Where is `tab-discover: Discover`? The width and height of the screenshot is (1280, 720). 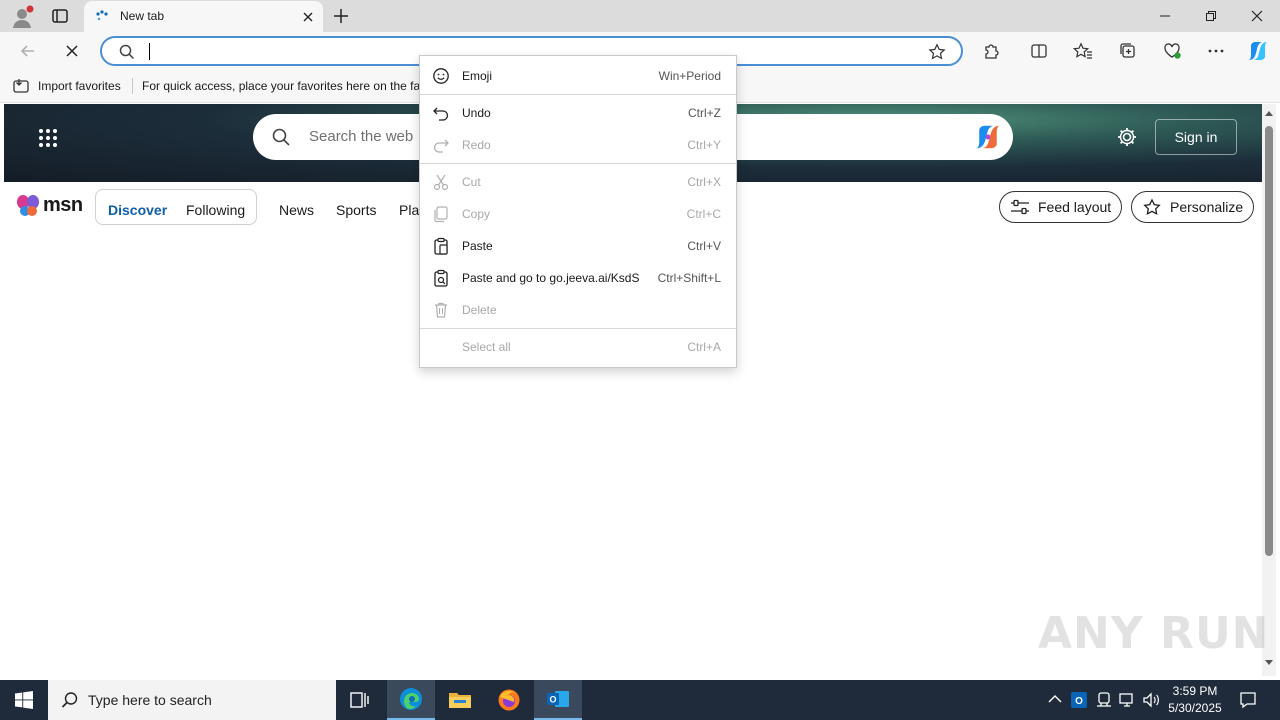
tab-discover: Discover is located at coordinates (137, 210).